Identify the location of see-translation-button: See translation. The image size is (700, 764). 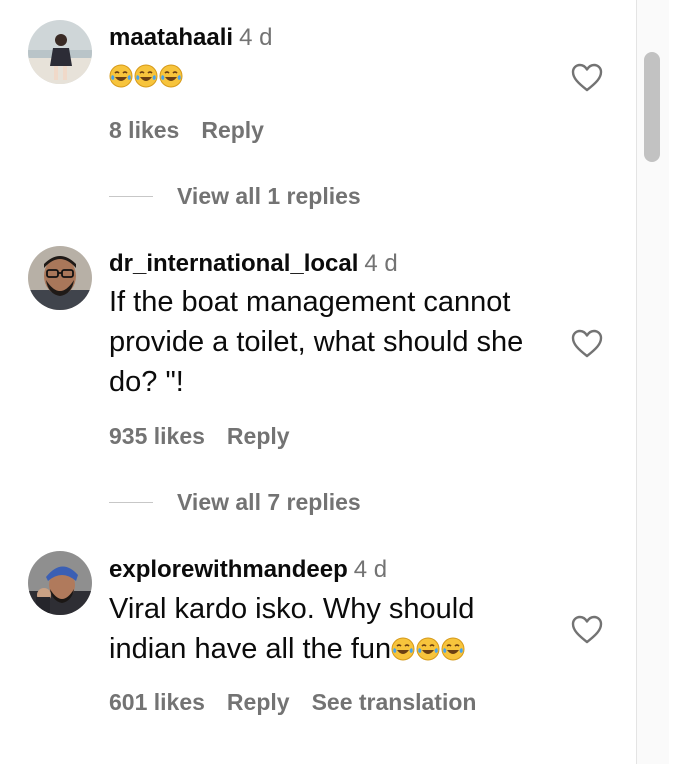
(394, 702).